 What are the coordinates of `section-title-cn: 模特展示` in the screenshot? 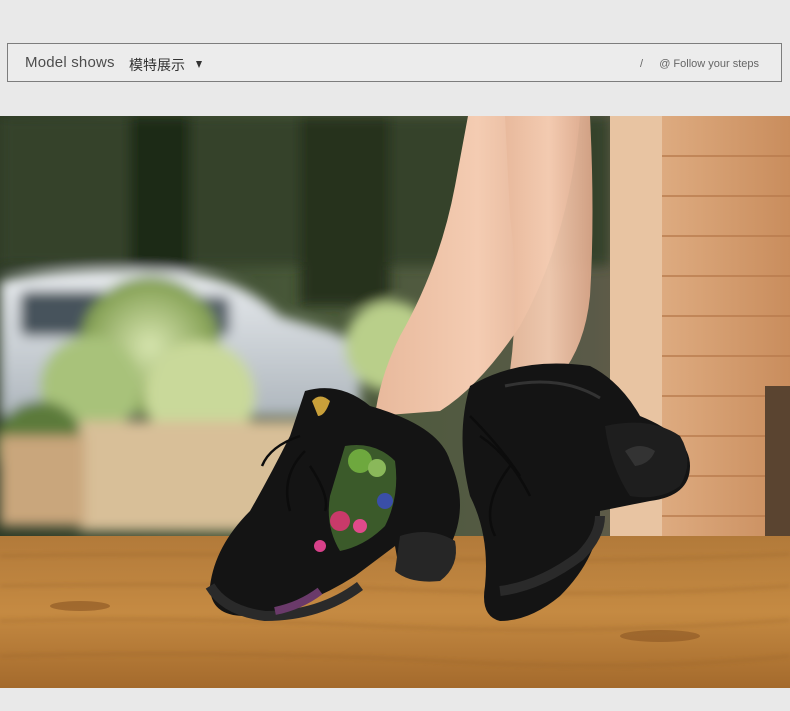 It's located at (157, 66).